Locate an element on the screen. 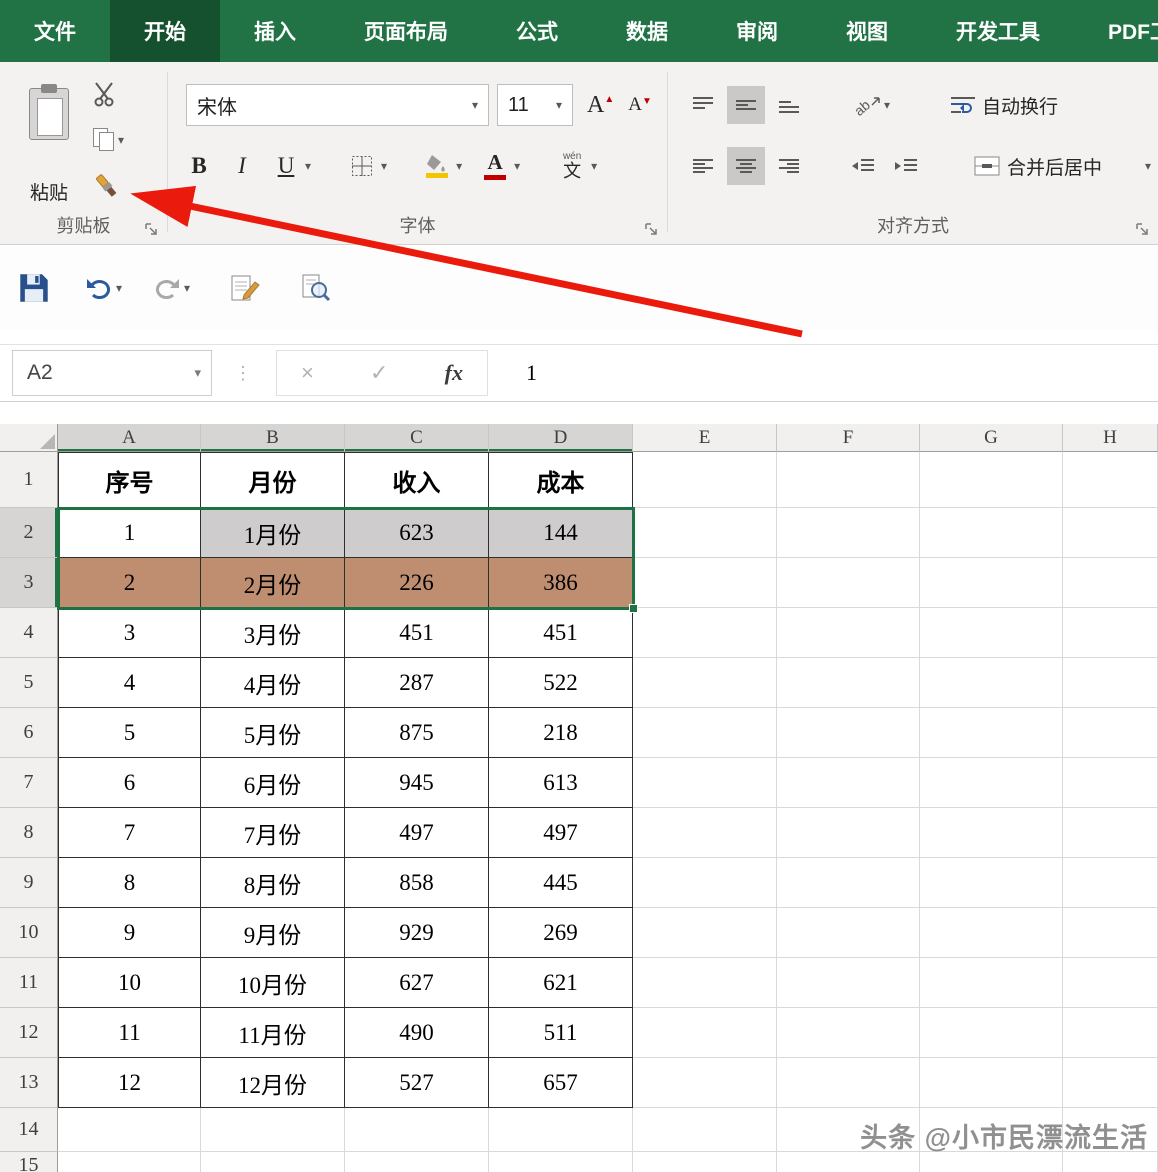  cell-D1: 成本 is located at coordinates (561, 480).